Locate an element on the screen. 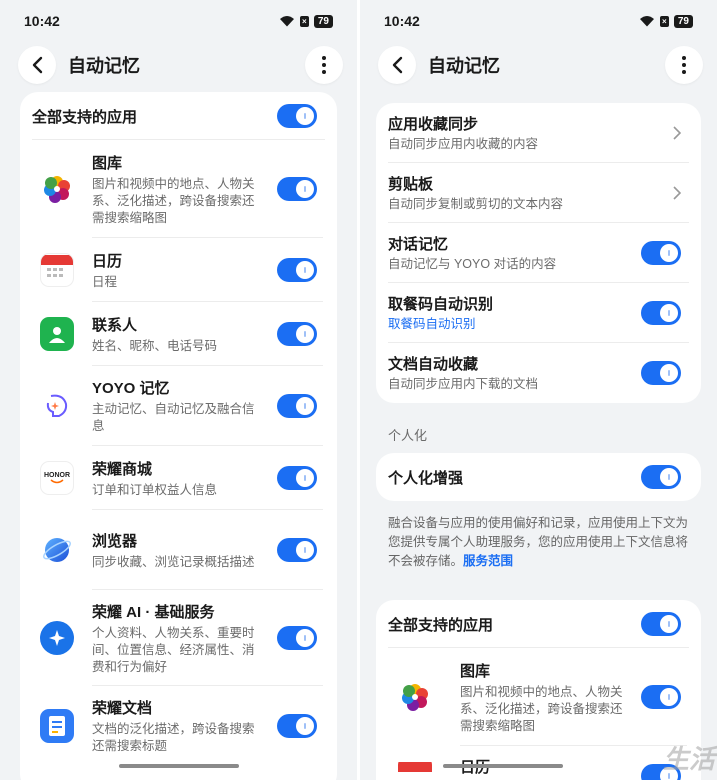 This screenshot has width=717, height=780. pickup-code-link: 取餐码自动识别 is located at coordinates (514, 324).